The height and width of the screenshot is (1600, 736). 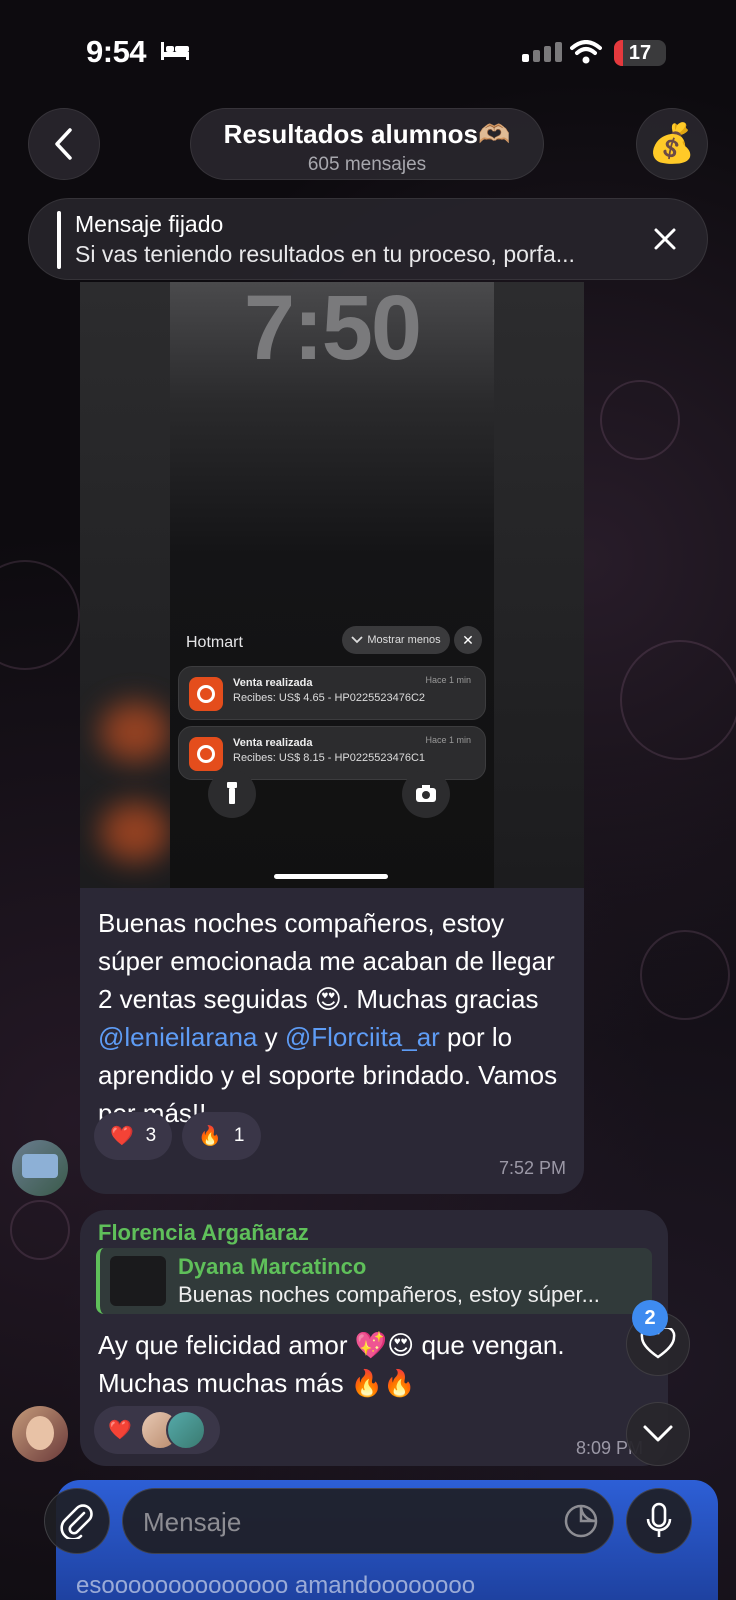 What do you see at coordinates (329, 758) in the screenshot?
I see `notification-body: Recibes: US$ 8.15 - HP0225523476C1` at bounding box center [329, 758].